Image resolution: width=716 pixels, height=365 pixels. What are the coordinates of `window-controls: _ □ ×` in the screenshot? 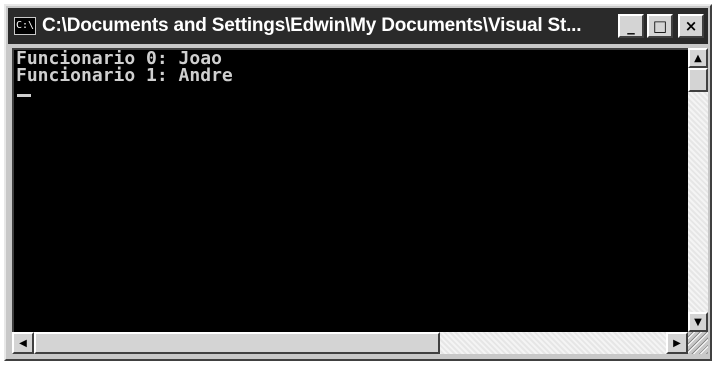 It's located at (661, 26).